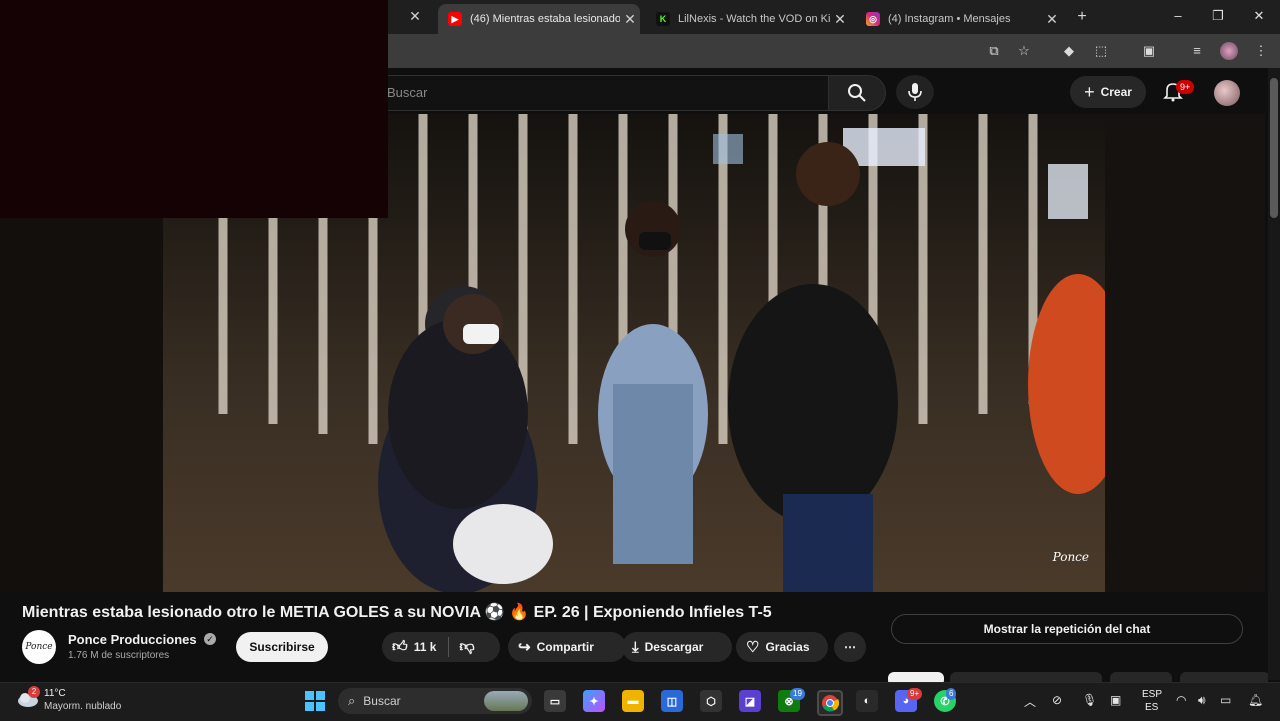 Image resolution: width=1280 pixels, height=721 pixels. I want to click on channel-avatar-text: Ponce, so click(39, 647).